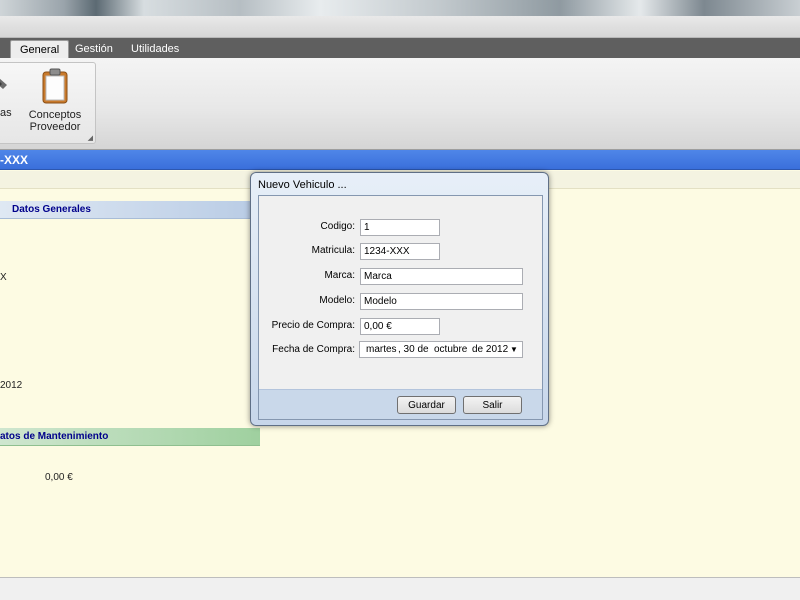  Describe the element at coordinates (514, 349) in the screenshot. I see `chevron-down-icon: ▼` at that location.